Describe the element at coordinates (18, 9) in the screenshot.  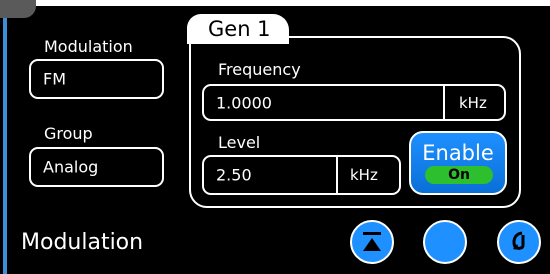
I see `corner-tab` at that location.